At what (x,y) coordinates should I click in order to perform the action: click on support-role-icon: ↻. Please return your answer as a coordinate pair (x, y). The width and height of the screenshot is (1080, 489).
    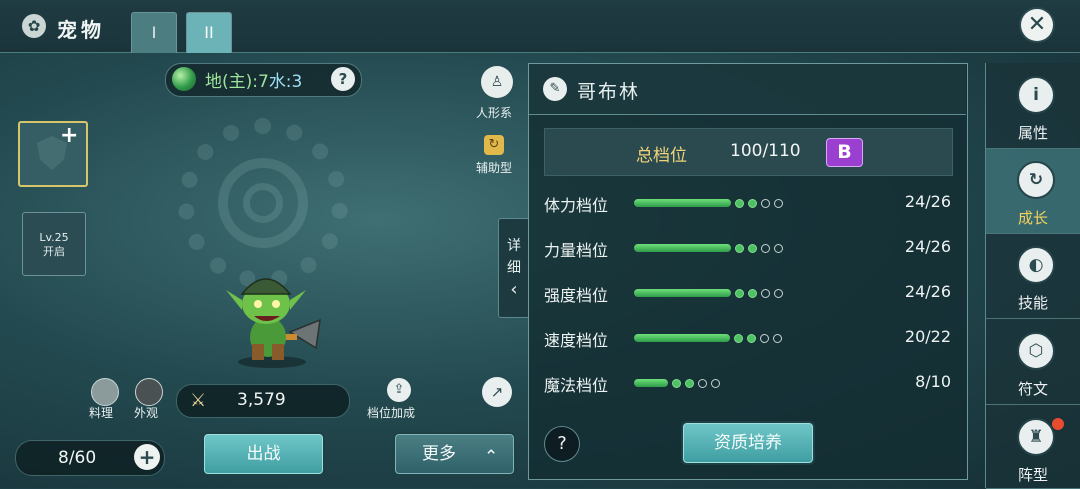
    Looking at the image, I should click on (494, 145).